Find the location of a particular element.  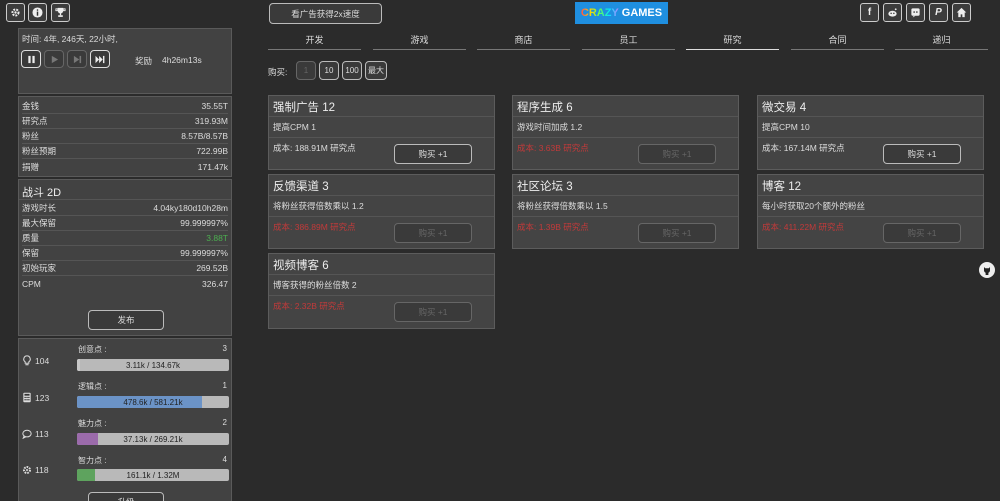

stat-value: 319.93M is located at coordinates (211, 121).